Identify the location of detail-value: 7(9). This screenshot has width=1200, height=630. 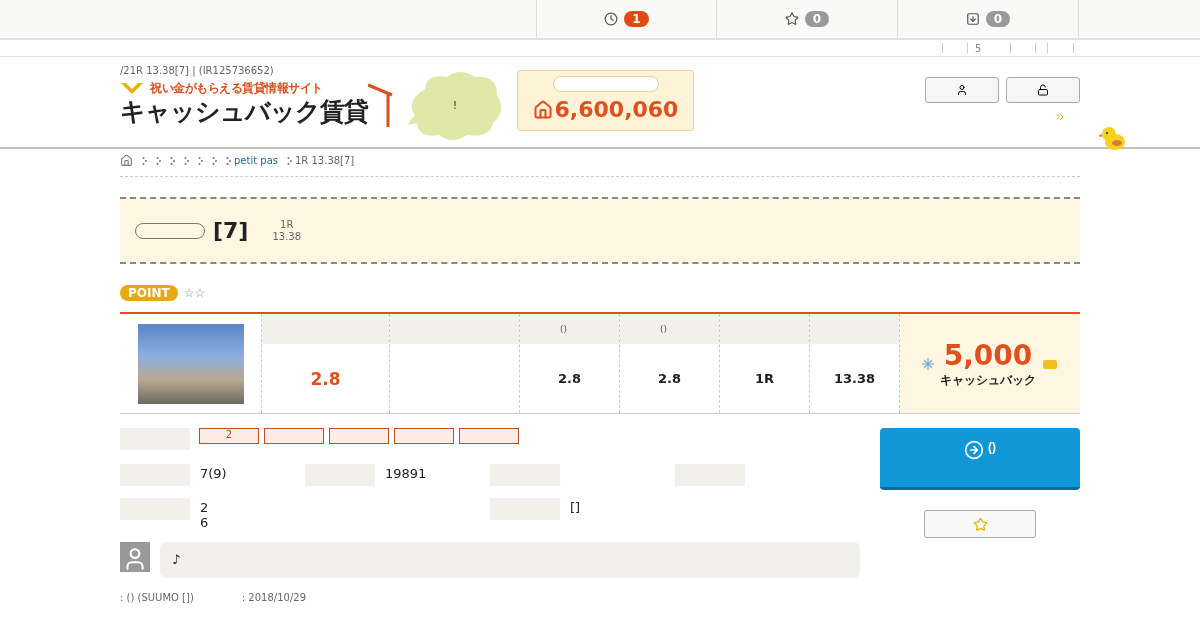
(213, 474).